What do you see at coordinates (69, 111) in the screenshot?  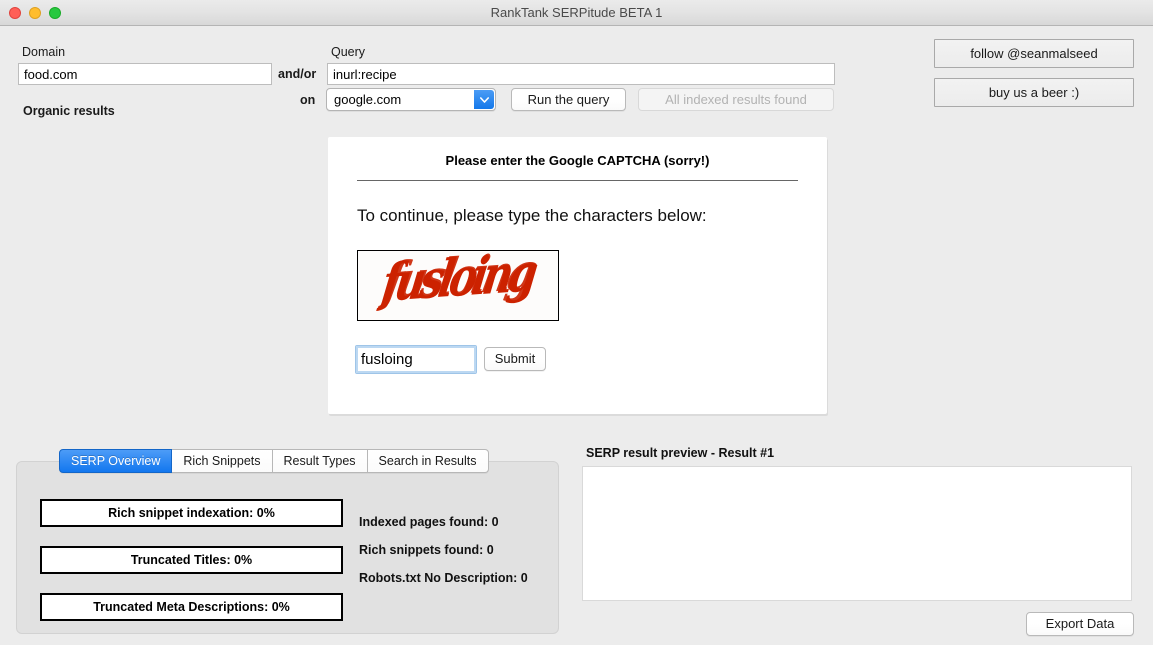 I see `organic-results-label: Organic results` at bounding box center [69, 111].